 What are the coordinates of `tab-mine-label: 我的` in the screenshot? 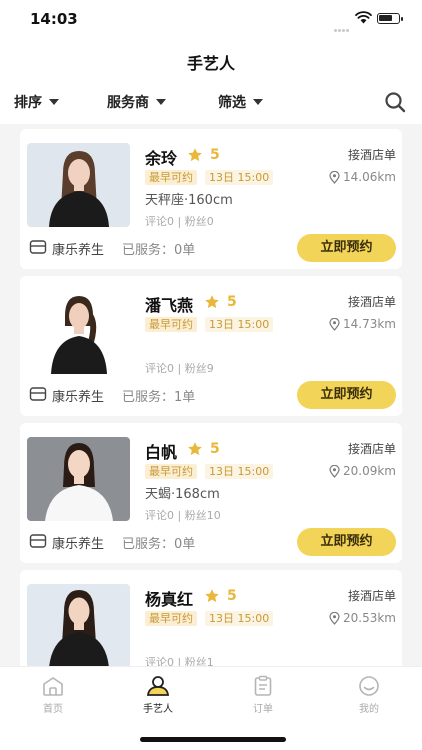 It's located at (369, 709).